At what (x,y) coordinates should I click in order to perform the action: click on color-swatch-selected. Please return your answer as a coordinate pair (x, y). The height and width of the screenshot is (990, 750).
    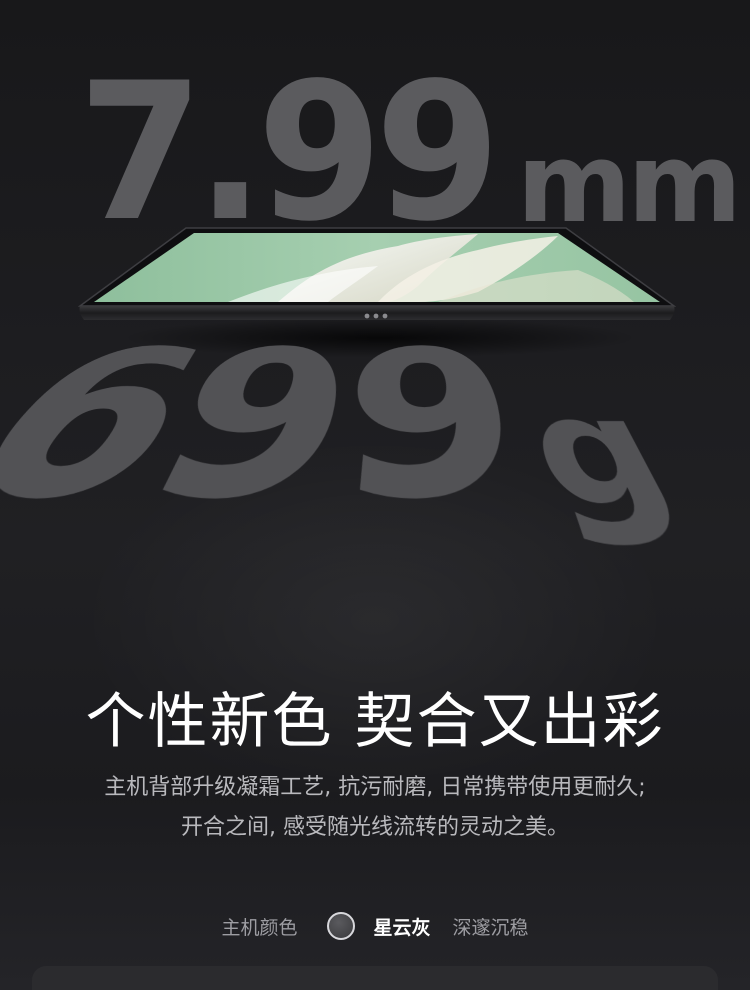
    Looking at the image, I should click on (341, 926).